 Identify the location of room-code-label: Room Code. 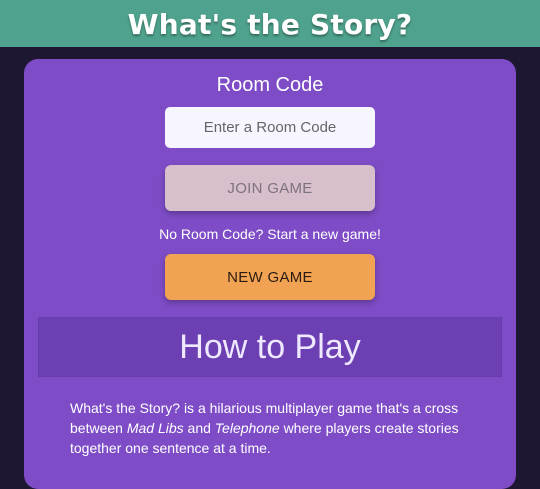
(270, 85).